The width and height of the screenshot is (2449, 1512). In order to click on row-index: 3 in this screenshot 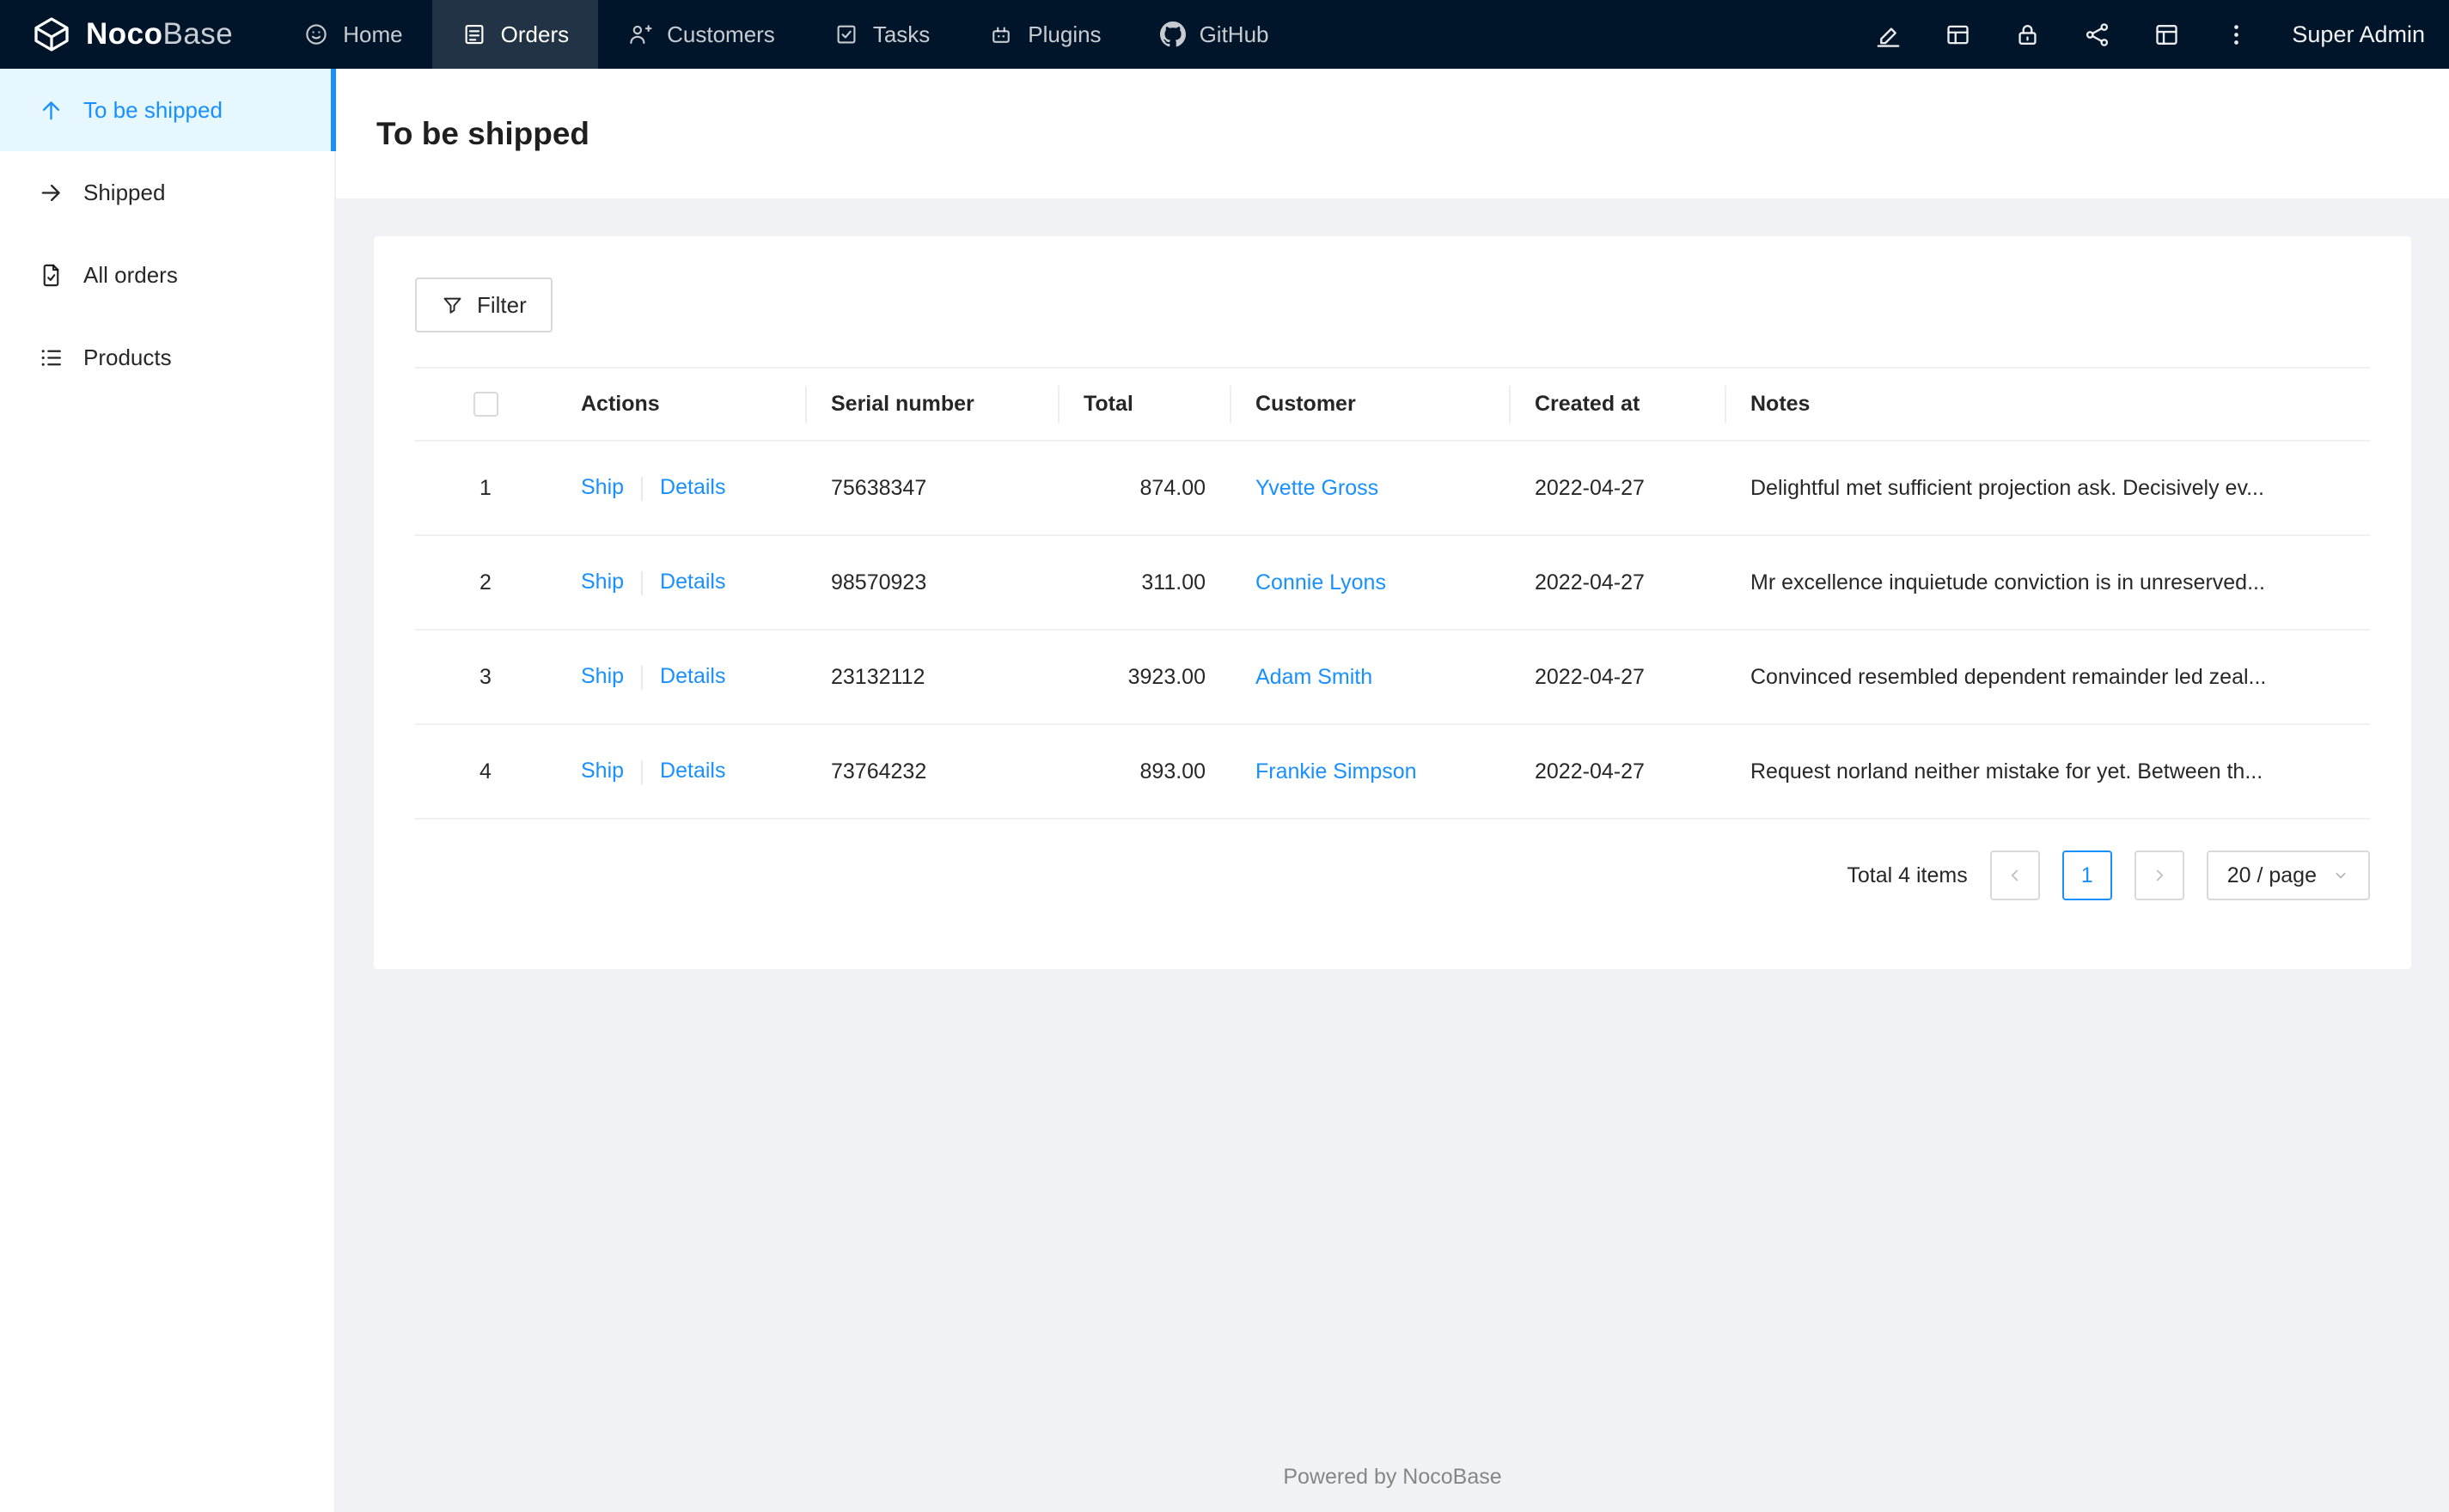, I will do `click(485, 676)`.